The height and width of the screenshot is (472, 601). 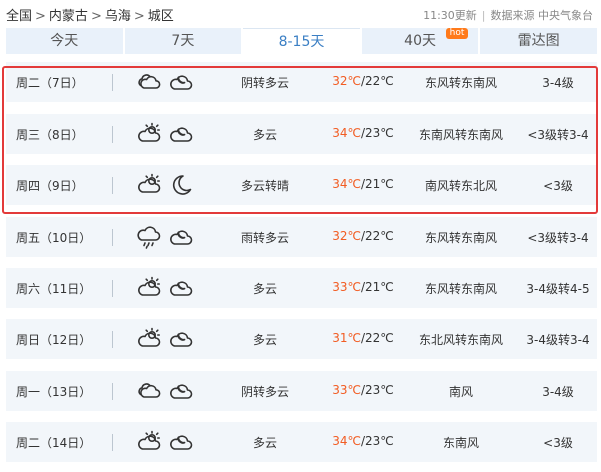 What do you see at coordinates (460, 443) in the screenshot?
I see `wind-direction: 东南风` at bounding box center [460, 443].